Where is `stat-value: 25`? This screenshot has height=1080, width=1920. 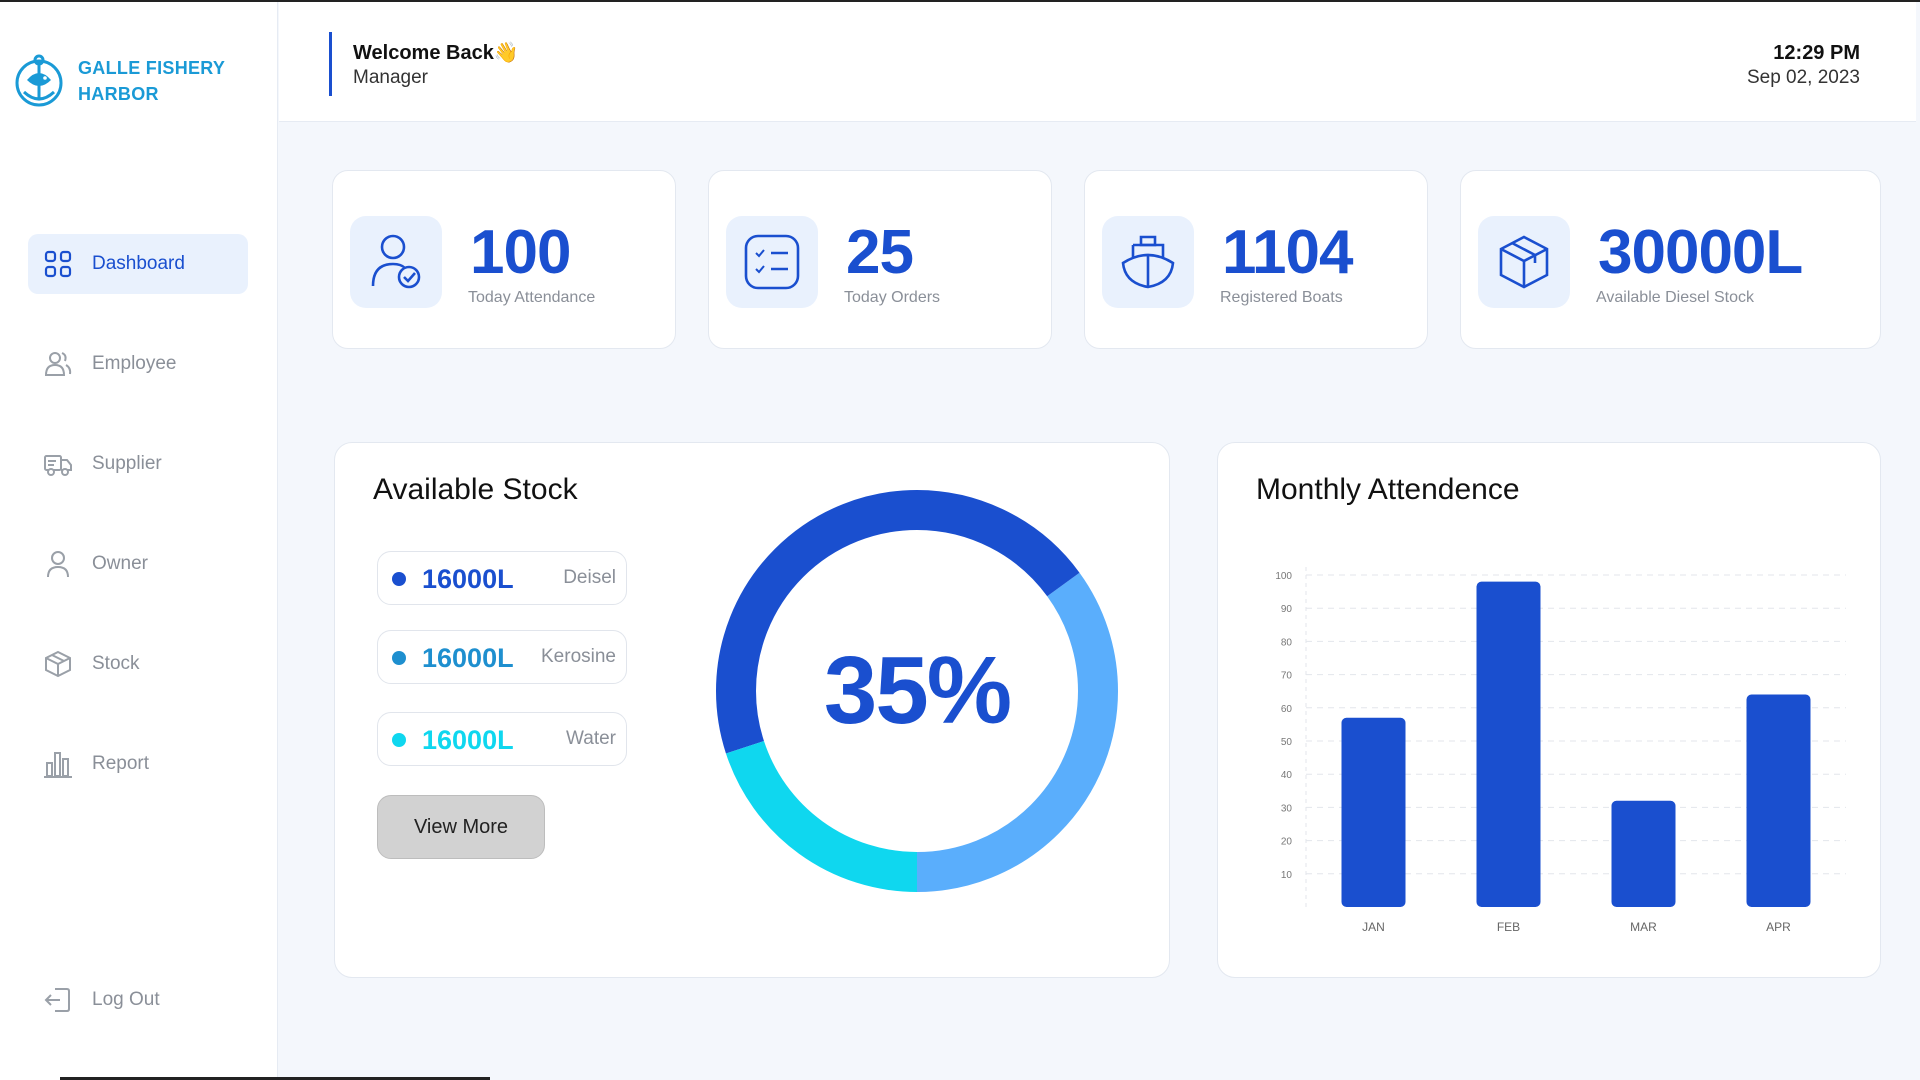
stat-value: 25 is located at coordinates (880, 252).